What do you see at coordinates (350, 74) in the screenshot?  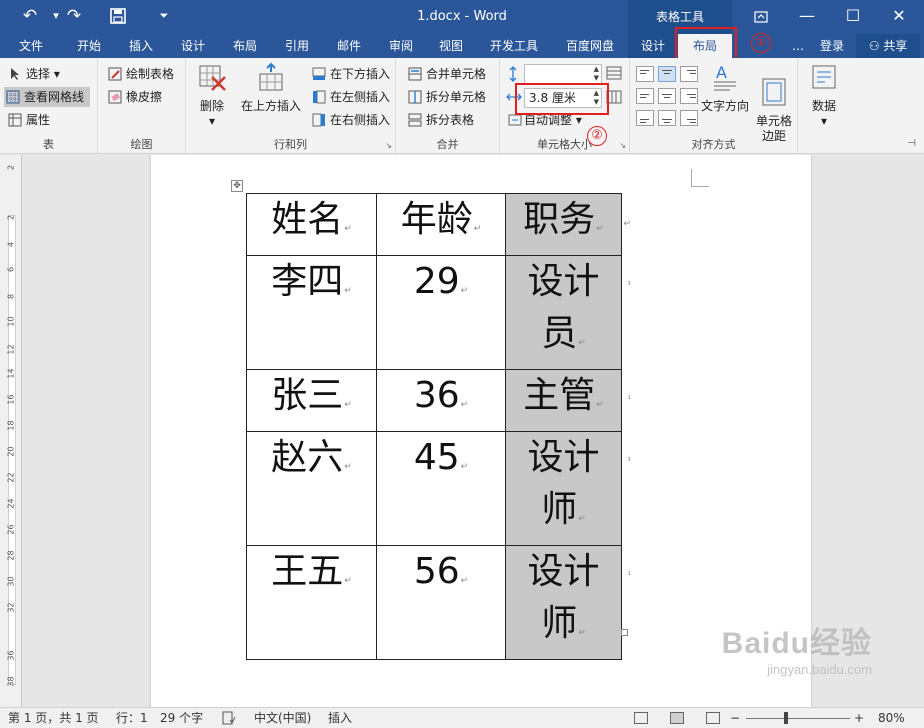 I see `insert-below-button: 在下方插入` at bounding box center [350, 74].